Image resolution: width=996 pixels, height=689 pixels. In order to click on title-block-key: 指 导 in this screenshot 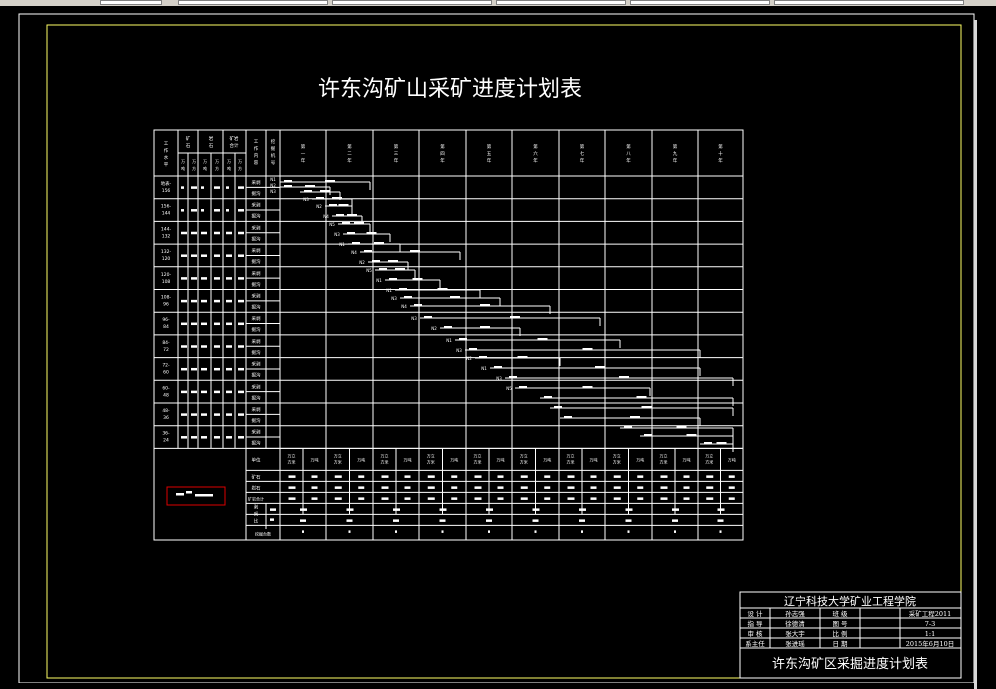, I will do `click(755, 623)`.